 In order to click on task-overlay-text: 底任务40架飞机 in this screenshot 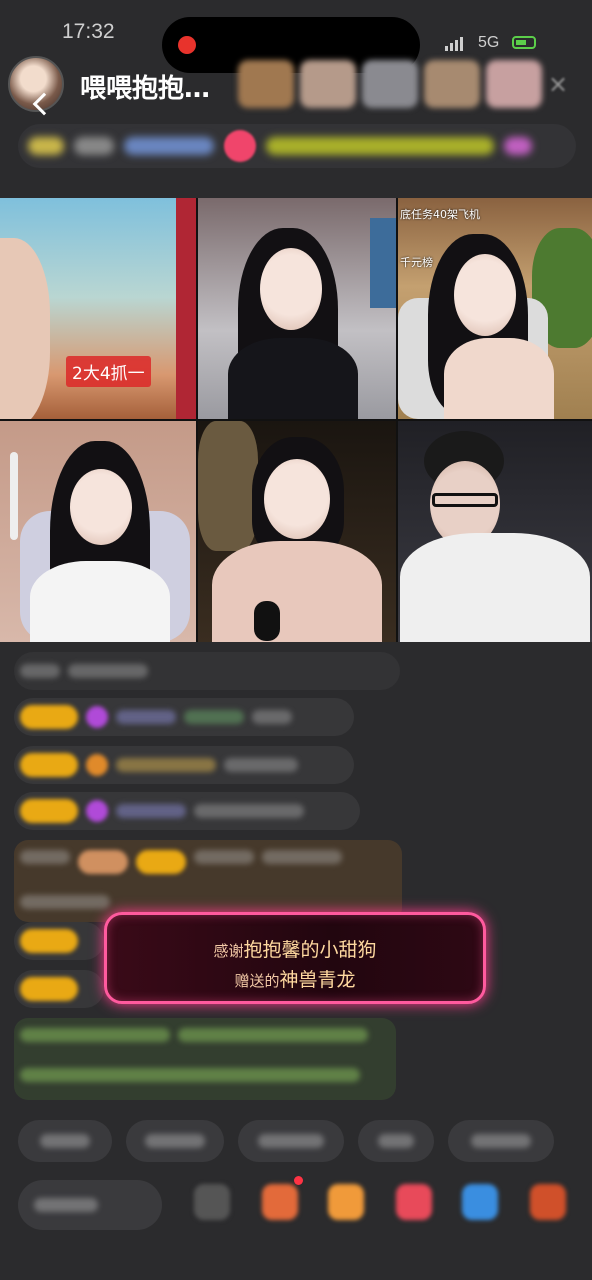, I will do `click(440, 214)`.